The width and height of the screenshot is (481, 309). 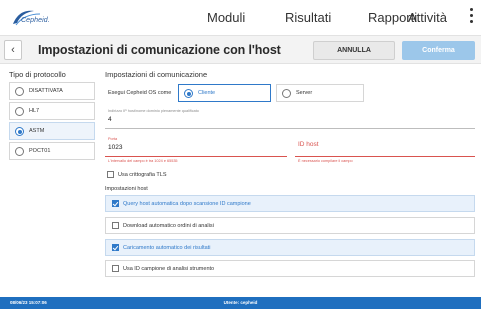 What do you see at coordinates (354, 50) in the screenshot?
I see `cancel-button: ANNULLA` at bounding box center [354, 50].